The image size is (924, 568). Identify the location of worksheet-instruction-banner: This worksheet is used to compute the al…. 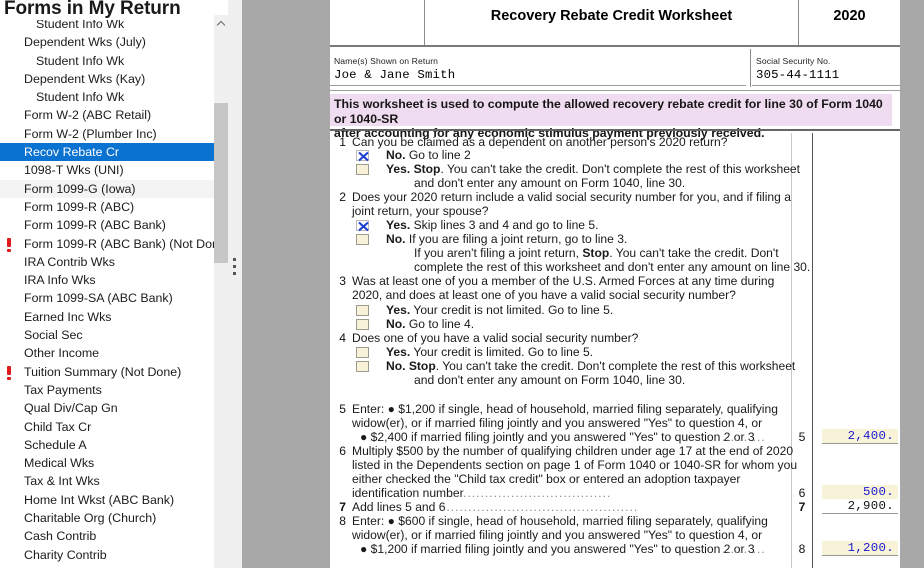
(611, 117).